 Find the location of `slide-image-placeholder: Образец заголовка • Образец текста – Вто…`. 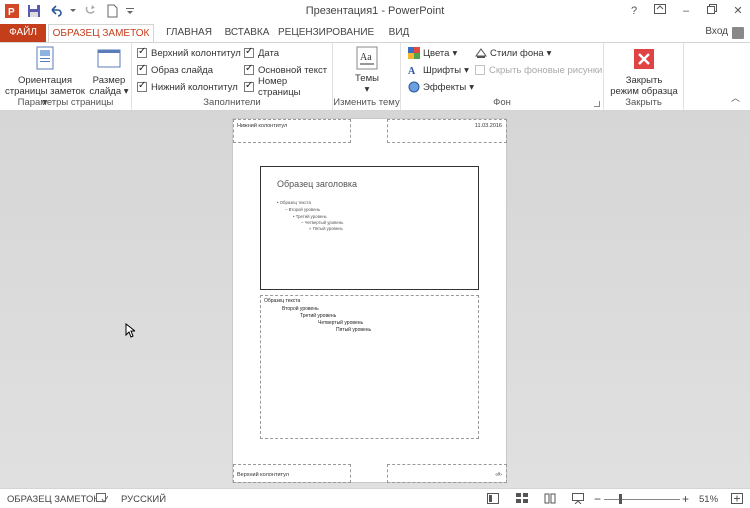

slide-image-placeholder: Образец заголовка • Образец текста – Вто… is located at coordinates (369, 228).